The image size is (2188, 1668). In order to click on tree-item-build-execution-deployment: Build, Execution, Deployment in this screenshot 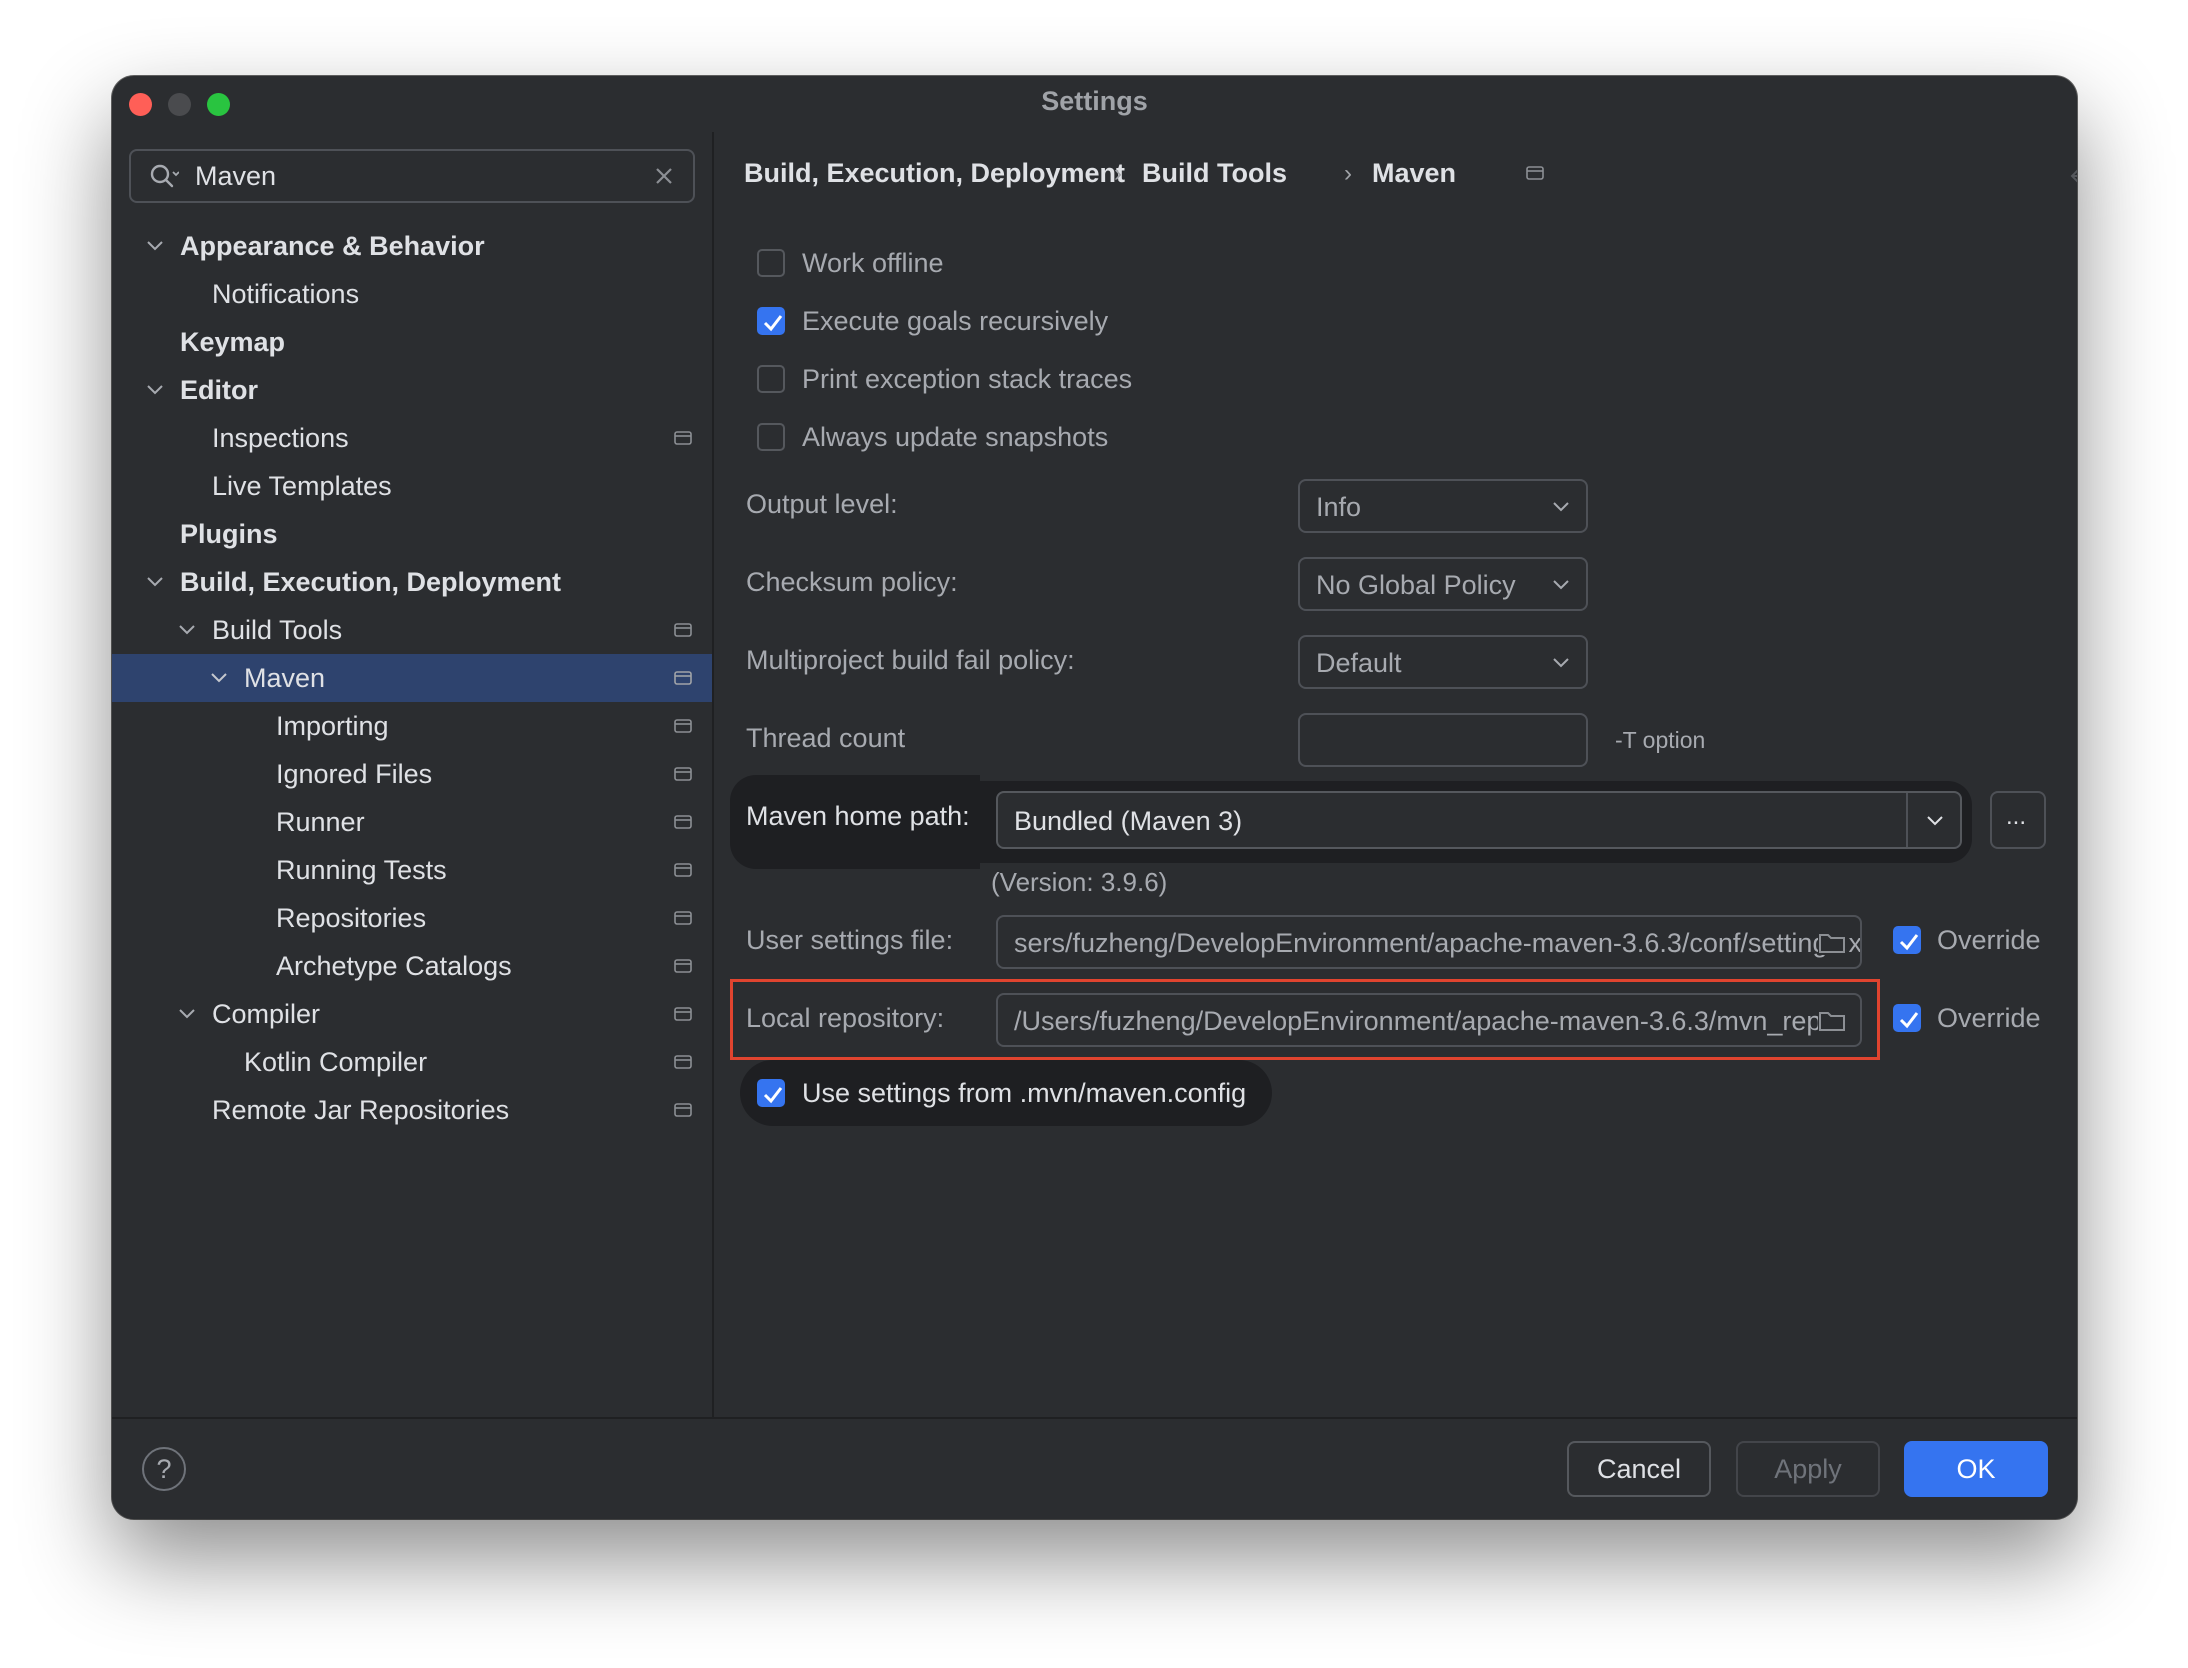, I will do `click(412, 582)`.